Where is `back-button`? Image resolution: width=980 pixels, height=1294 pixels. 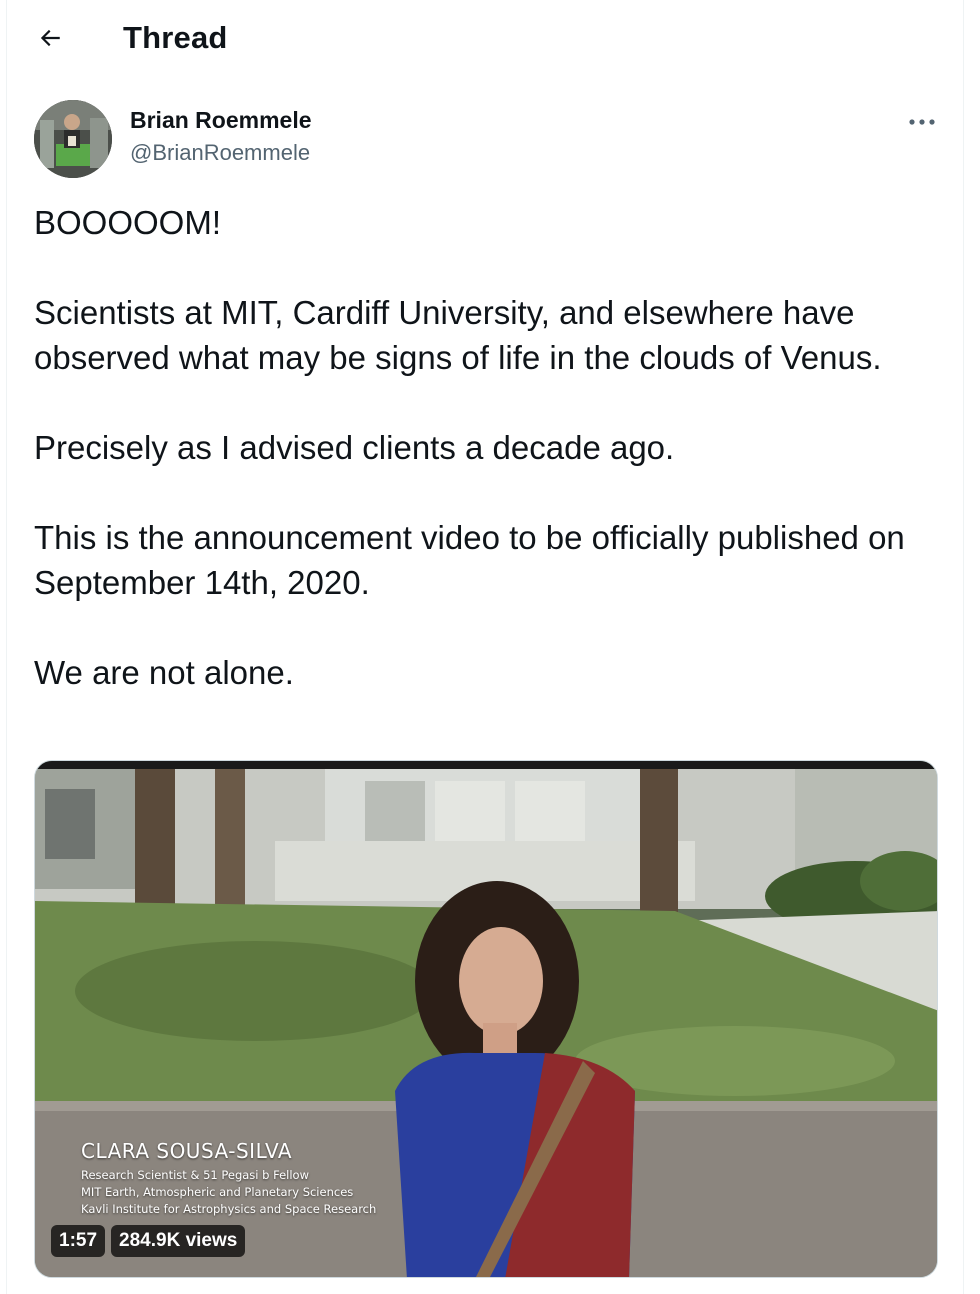 back-button is located at coordinates (50, 38).